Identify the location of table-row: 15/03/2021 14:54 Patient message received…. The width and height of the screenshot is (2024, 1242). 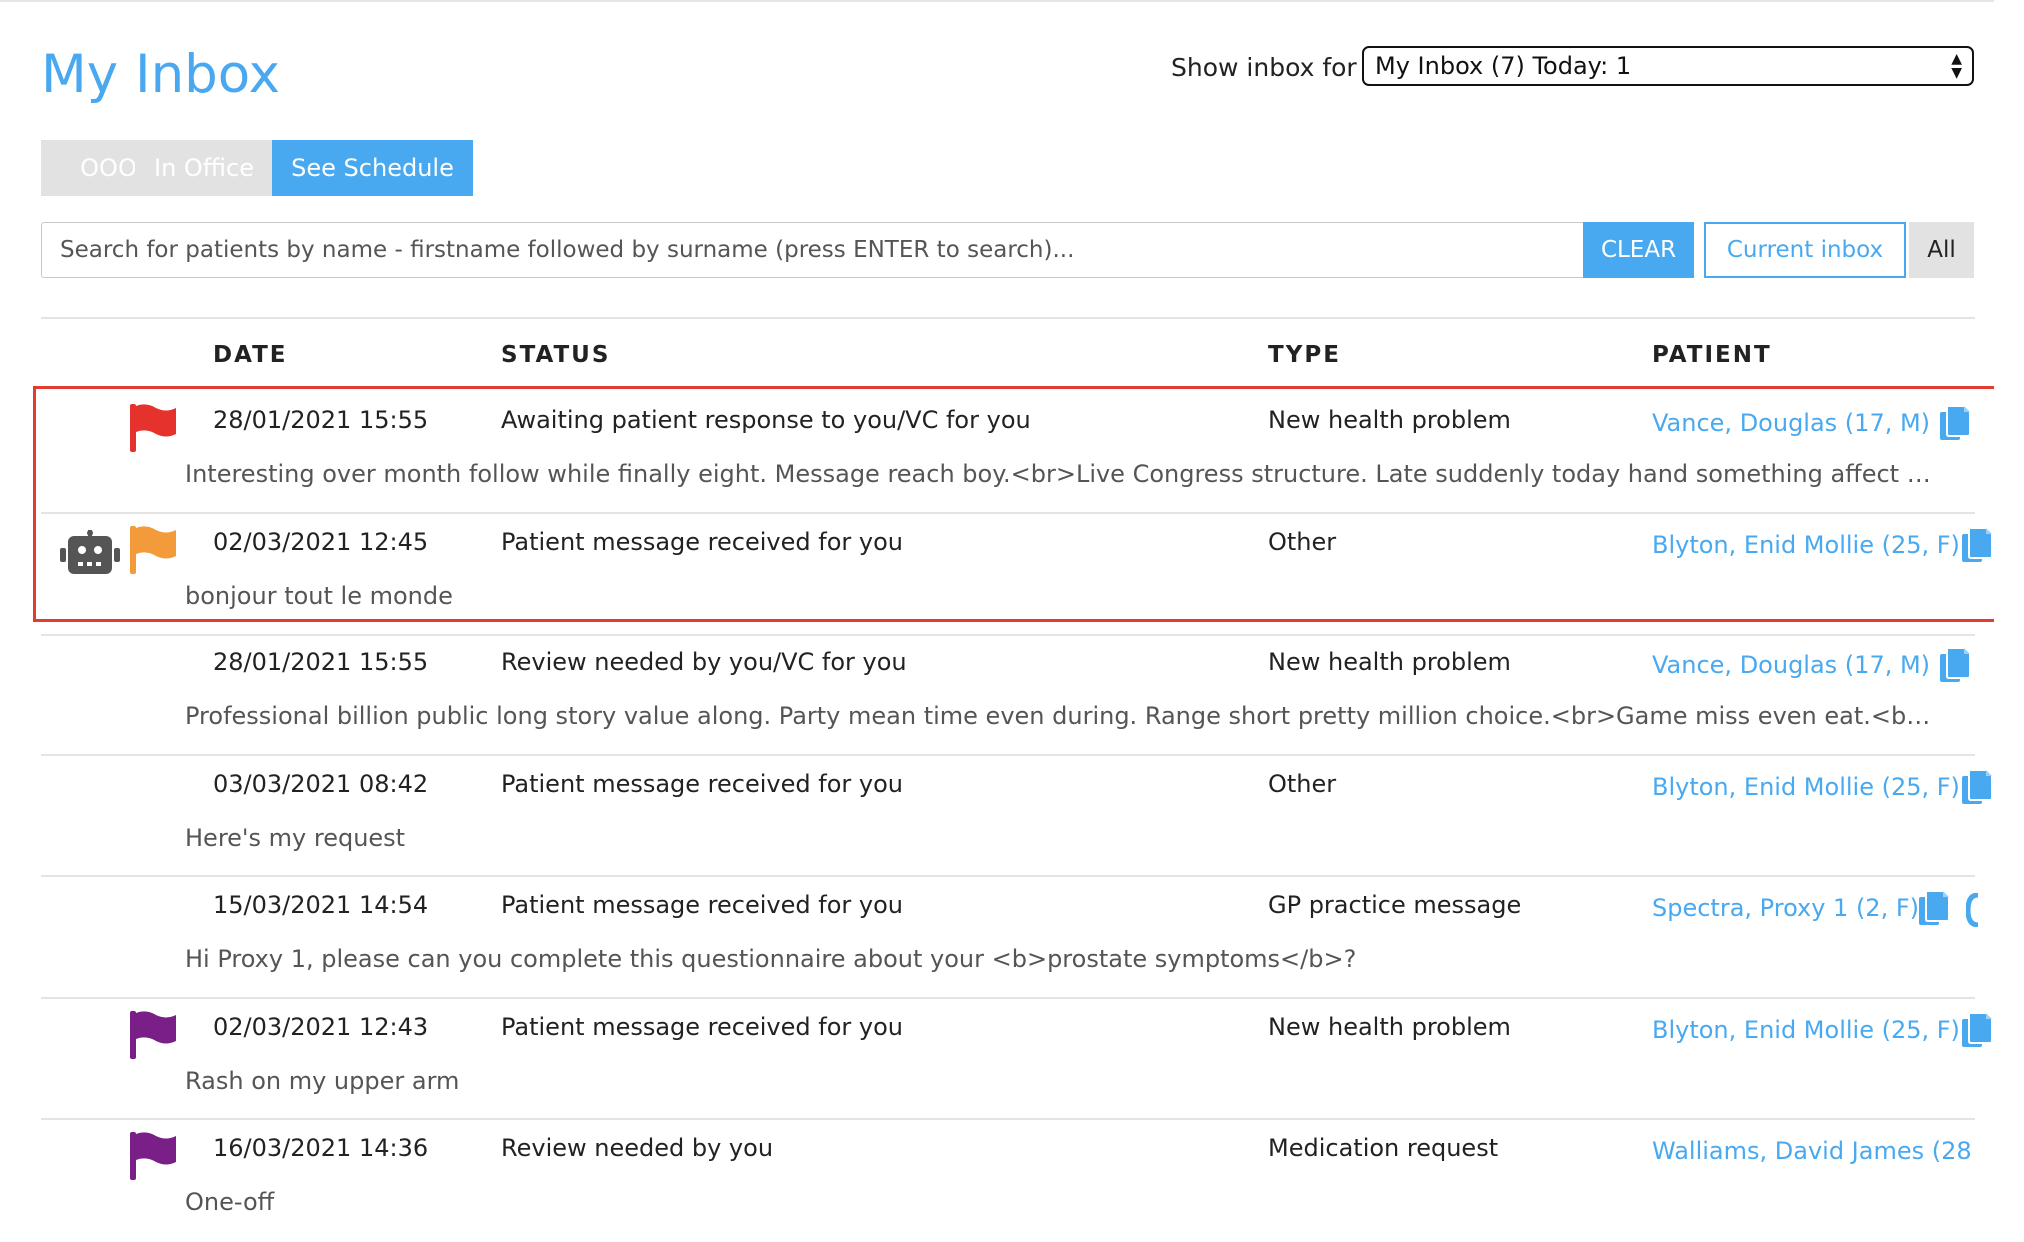
(1012, 935).